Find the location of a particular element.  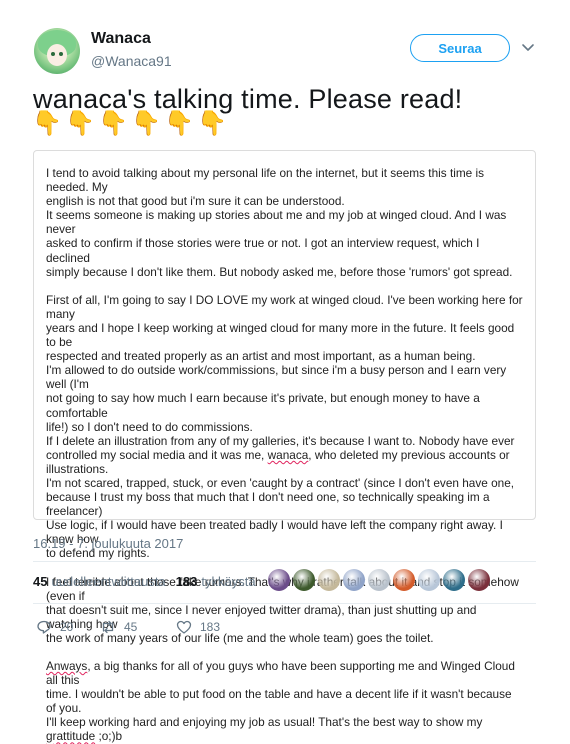

user-handle: @Wanaca91 is located at coordinates (131, 61).